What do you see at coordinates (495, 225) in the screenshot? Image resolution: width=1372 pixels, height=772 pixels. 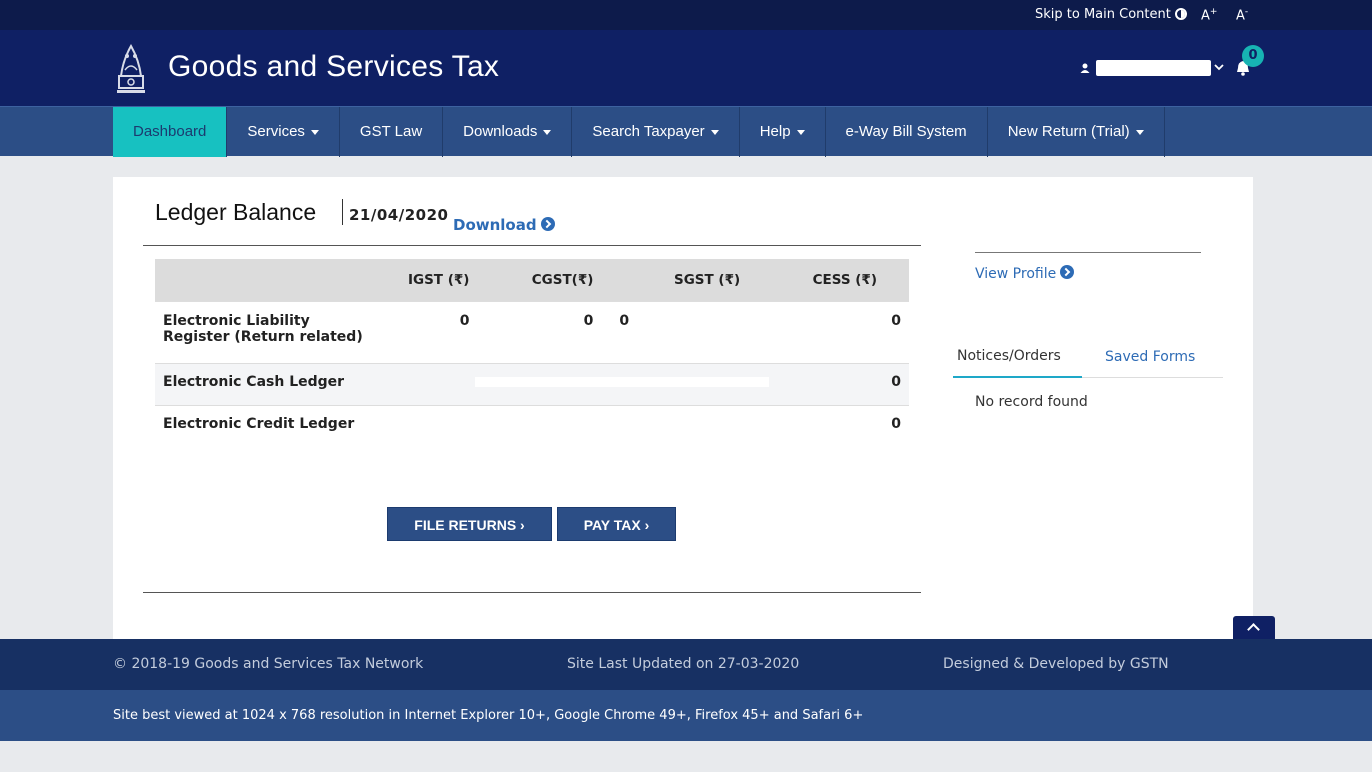 I see `download-label: Download` at bounding box center [495, 225].